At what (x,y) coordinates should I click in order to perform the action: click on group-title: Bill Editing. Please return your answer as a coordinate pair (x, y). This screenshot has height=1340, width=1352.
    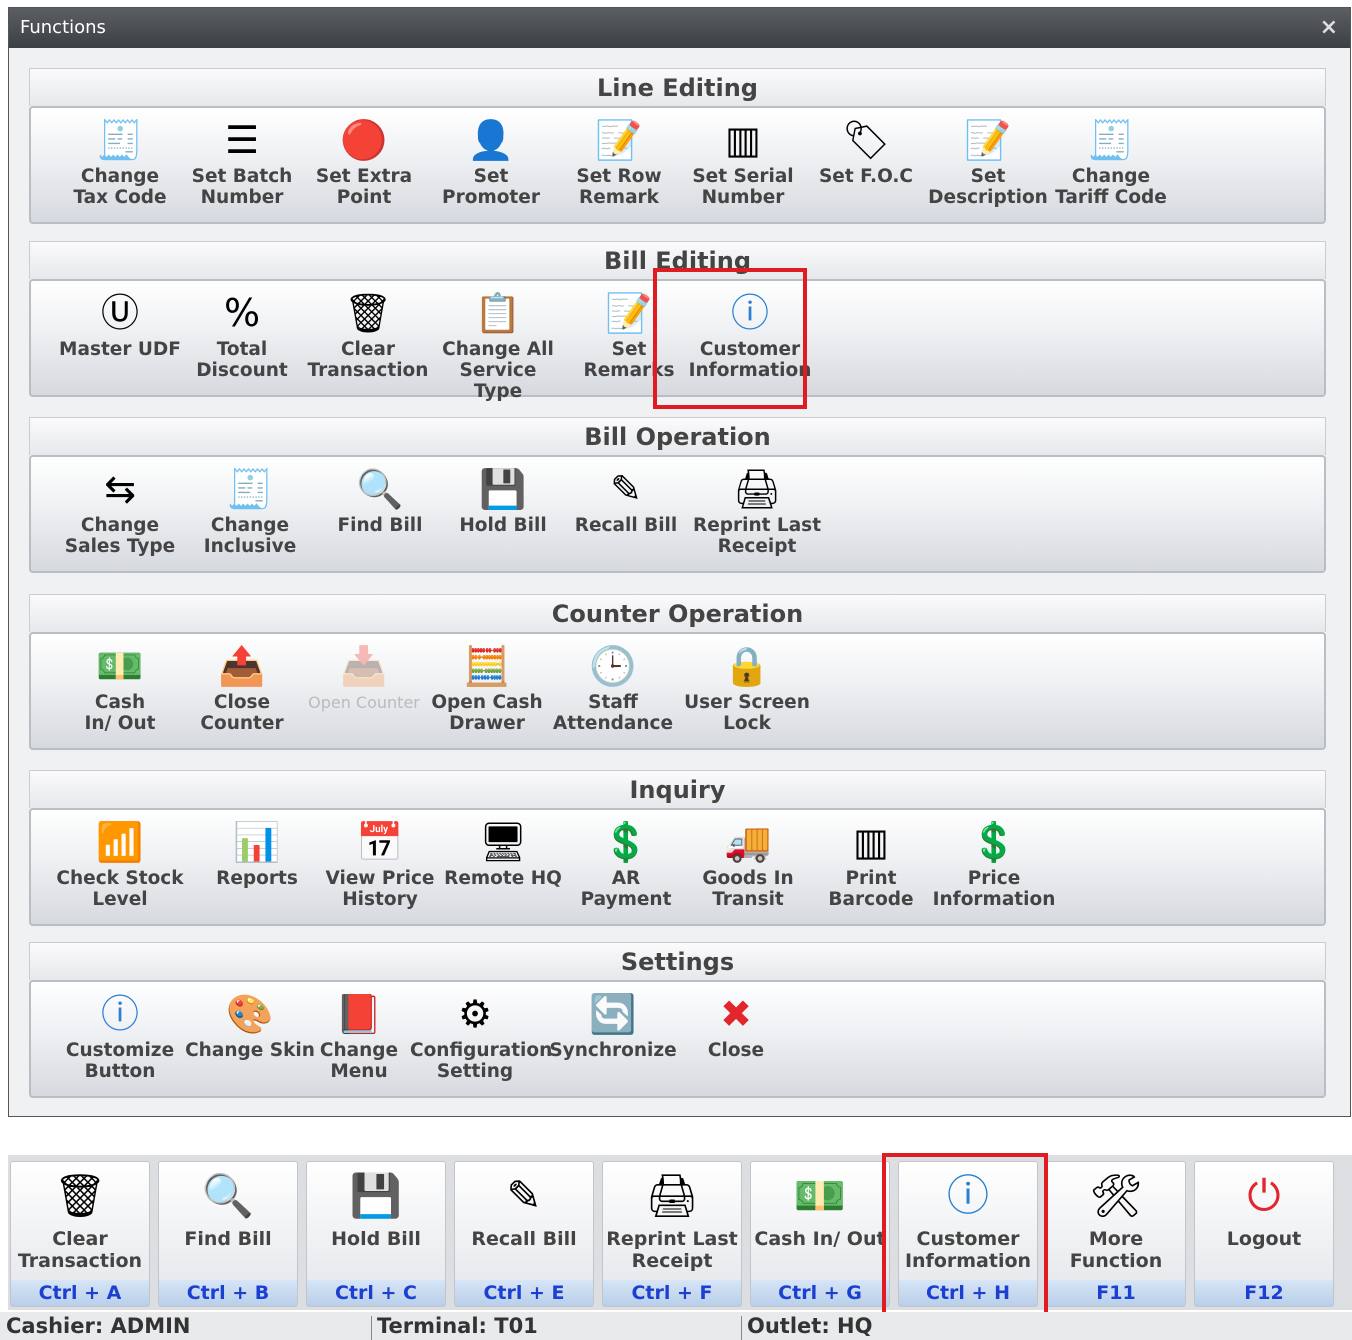
    Looking at the image, I should click on (677, 260).